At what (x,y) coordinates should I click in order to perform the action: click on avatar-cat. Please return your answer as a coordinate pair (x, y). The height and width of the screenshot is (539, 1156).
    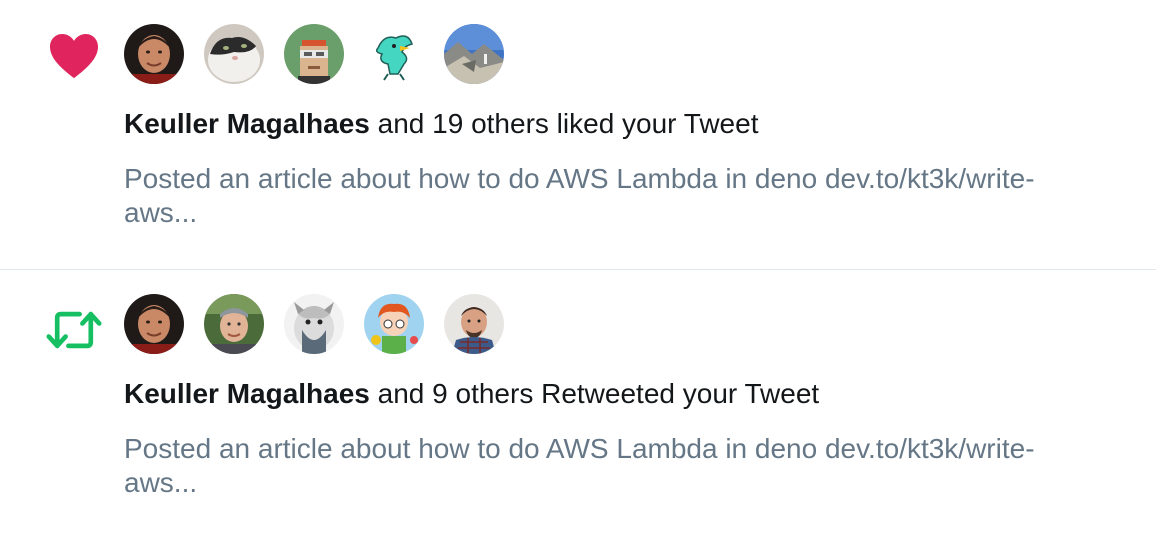
    Looking at the image, I should click on (234, 54).